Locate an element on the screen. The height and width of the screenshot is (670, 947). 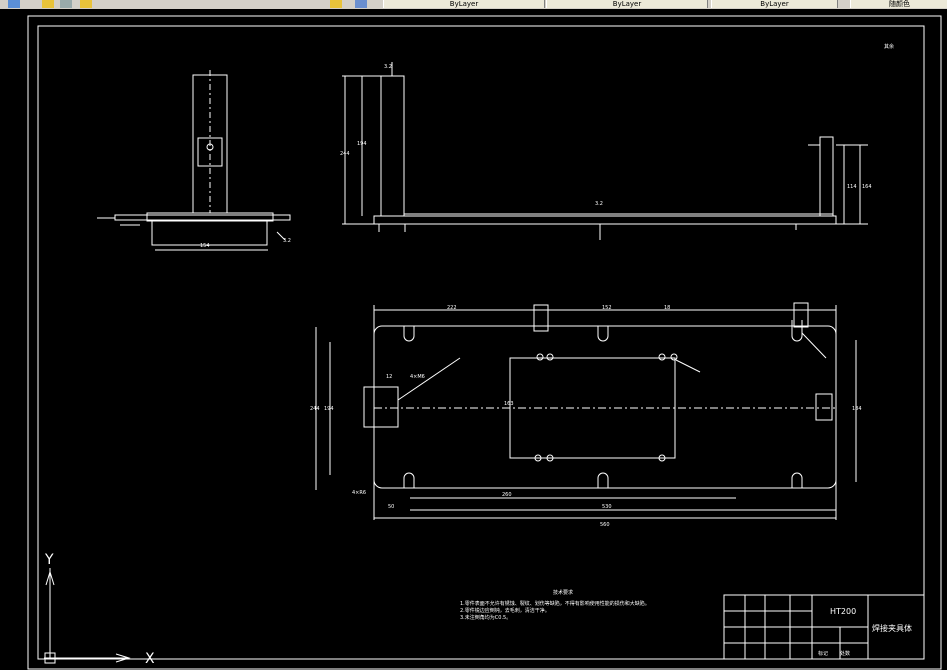
color-value: ByLayer is located at coordinates (464, 4).